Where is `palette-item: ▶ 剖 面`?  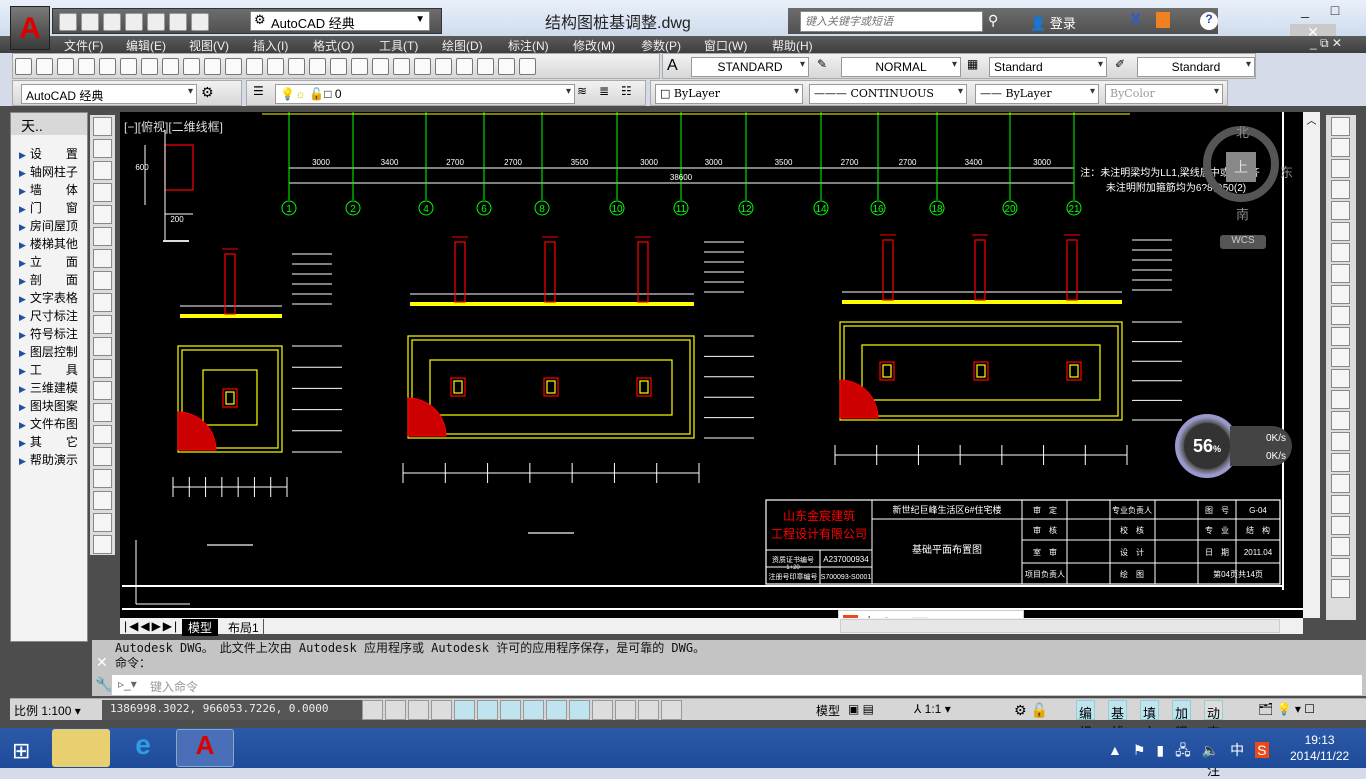 palette-item: ▶ 剖 面 is located at coordinates (49, 280).